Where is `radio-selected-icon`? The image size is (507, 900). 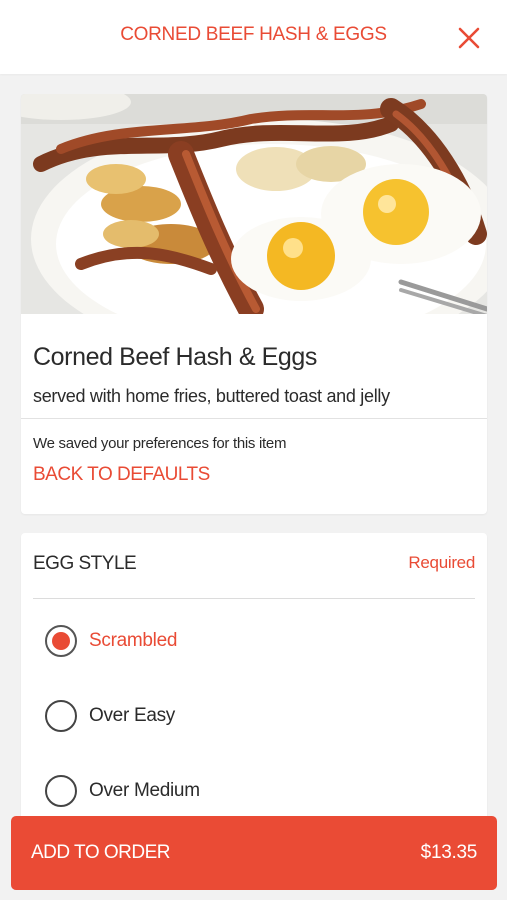
radio-selected-icon is located at coordinates (61, 641).